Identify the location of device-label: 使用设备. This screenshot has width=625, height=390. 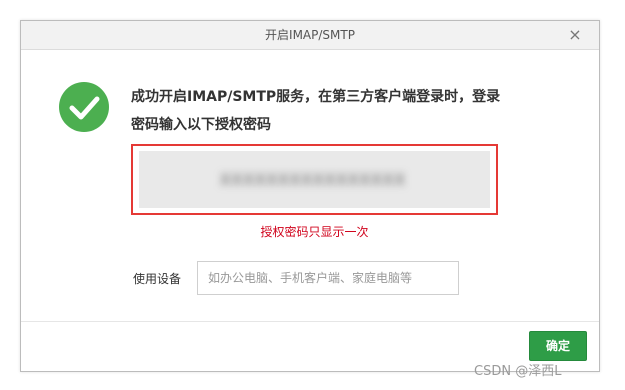
(157, 279).